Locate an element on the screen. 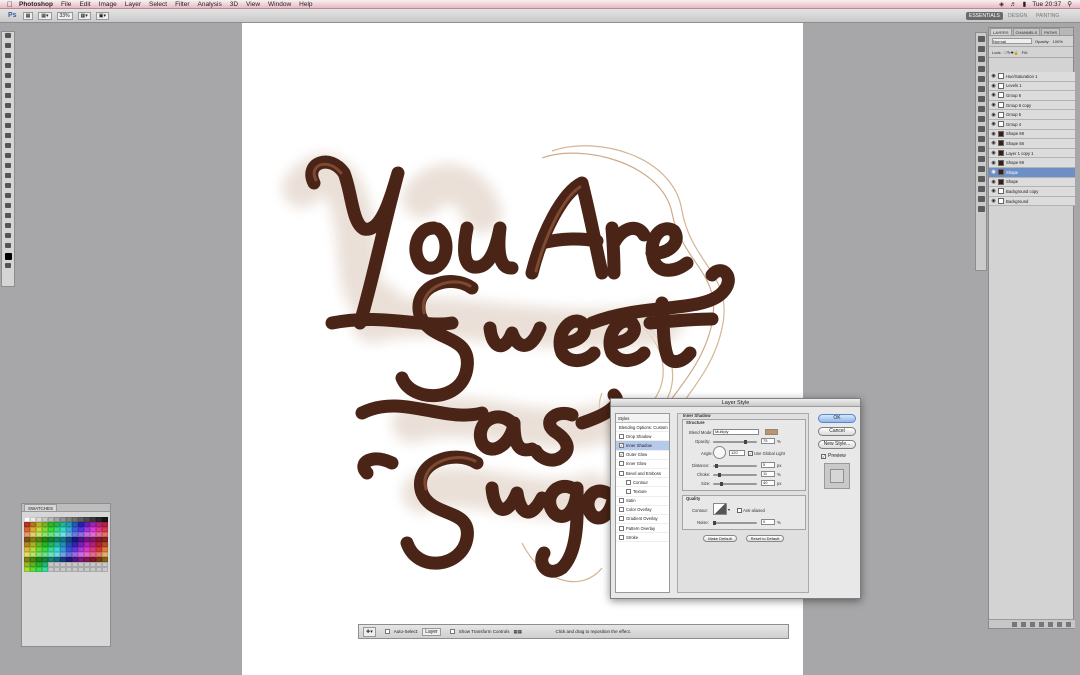  new-group-icon is located at coordinates (1050, 624).